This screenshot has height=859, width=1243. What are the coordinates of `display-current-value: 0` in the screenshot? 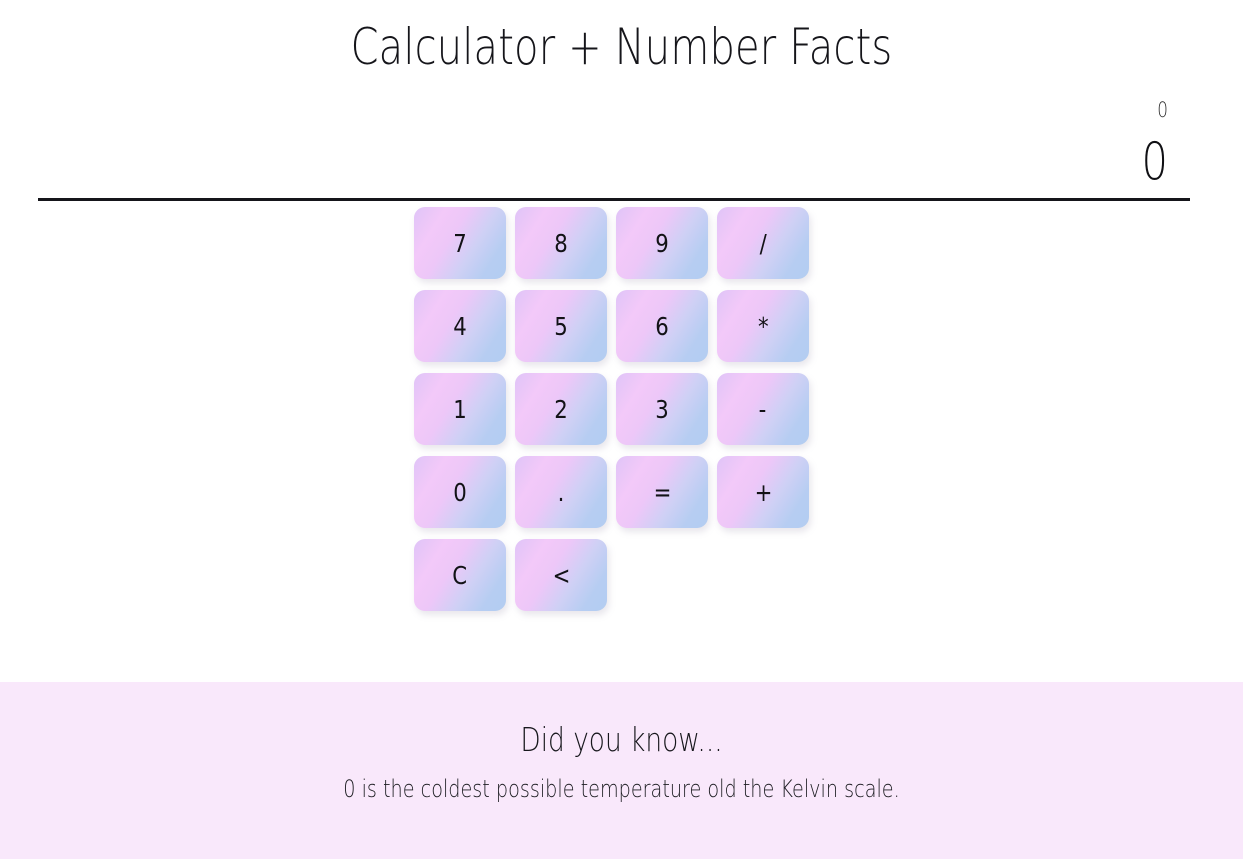 It's located at (1154, 162).